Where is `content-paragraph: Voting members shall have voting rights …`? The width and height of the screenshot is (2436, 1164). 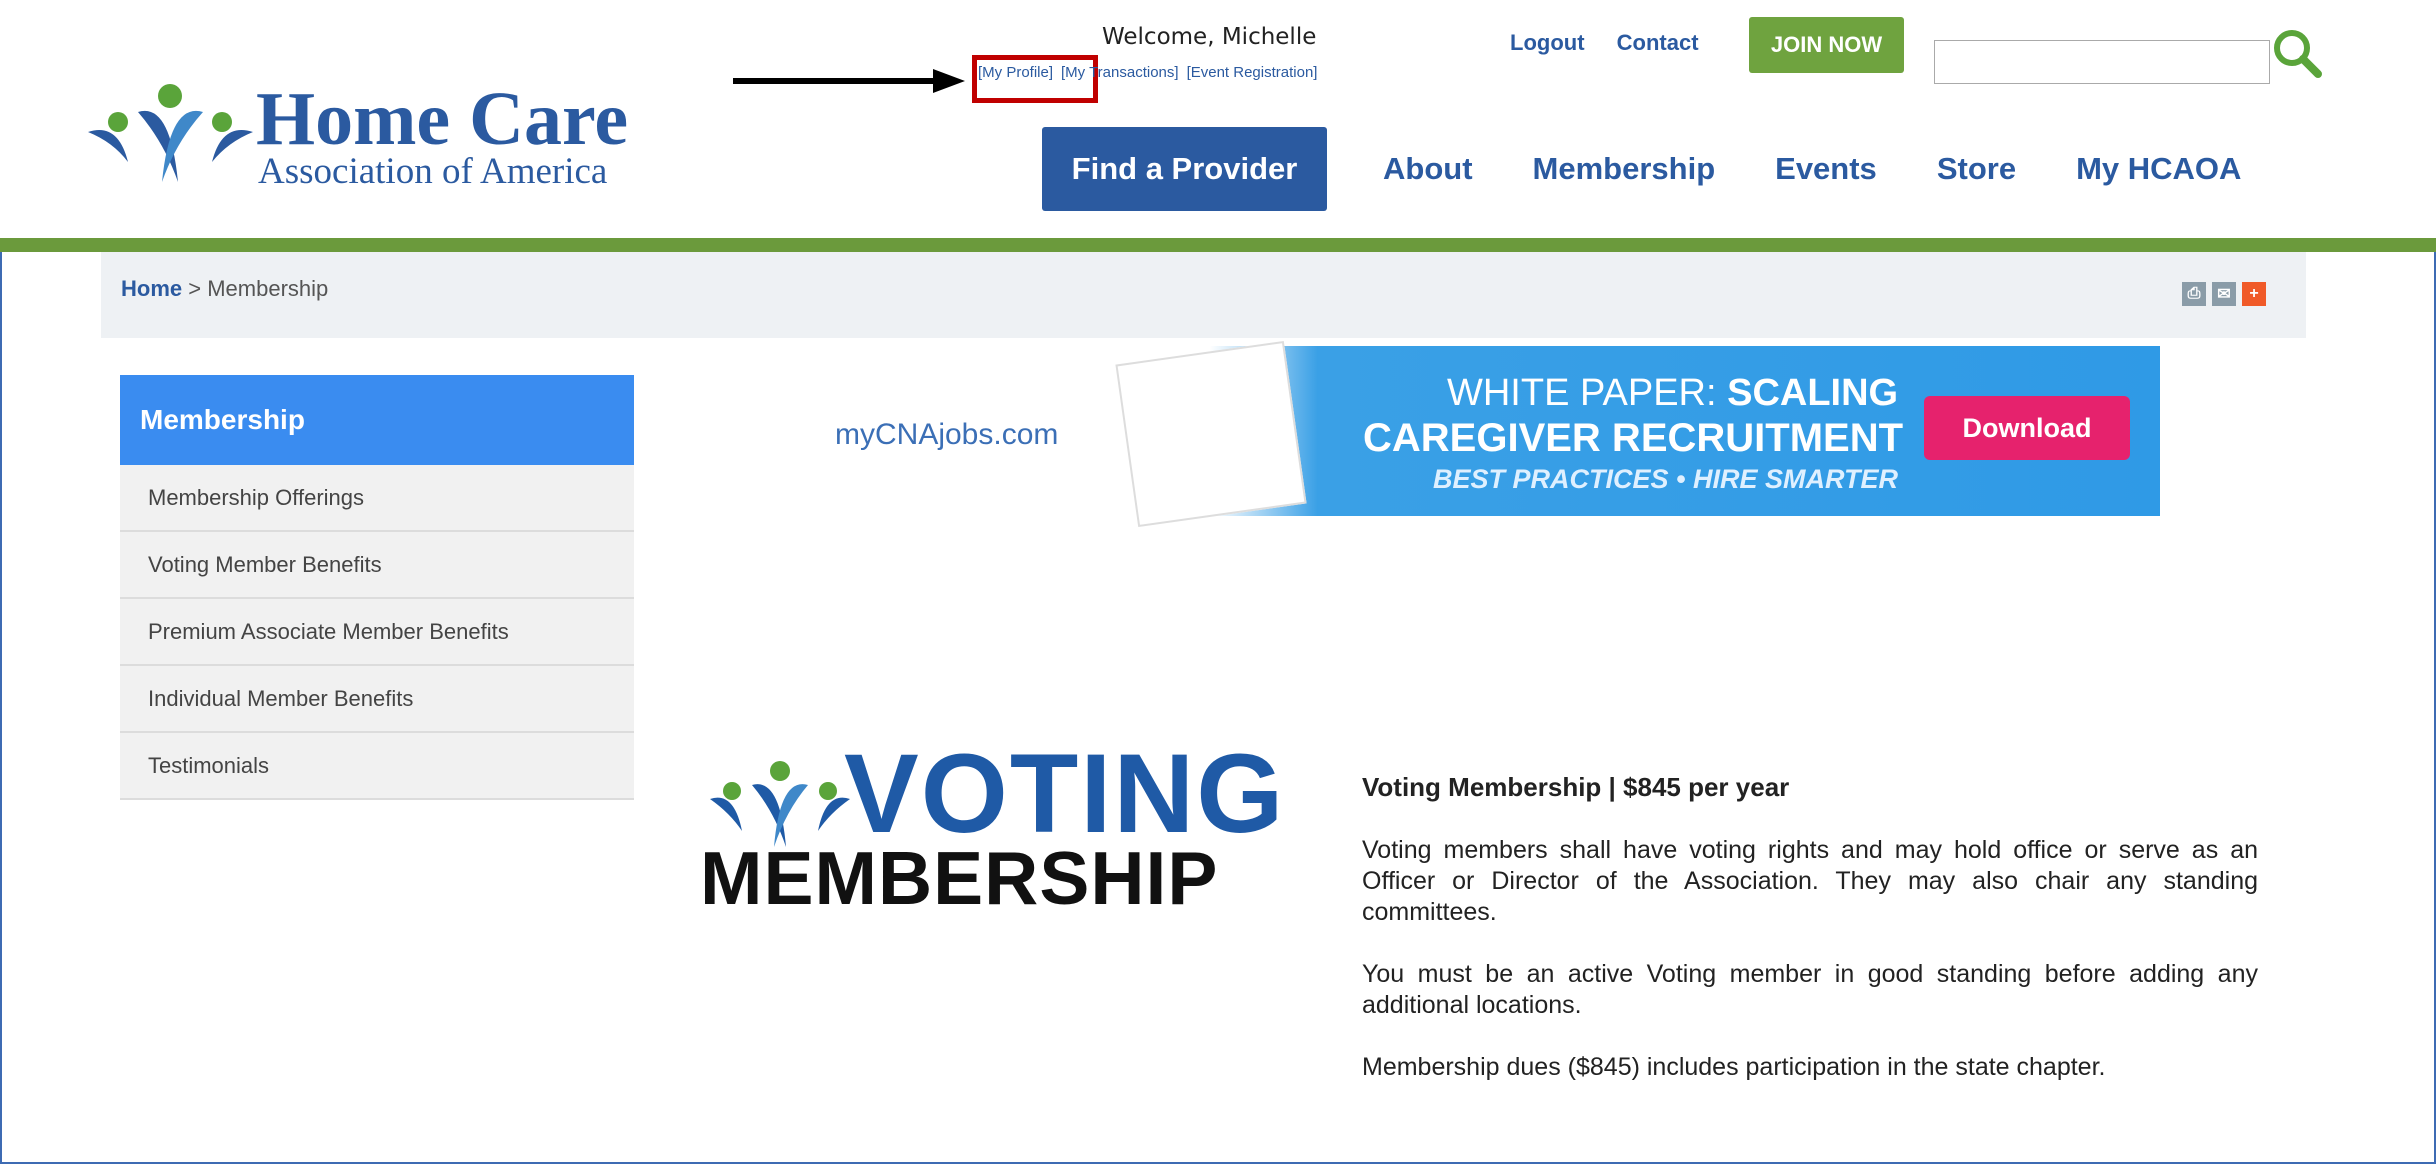 content-paragraph: Voting members shall have voting rights … is located at coordinates (1810, 881).